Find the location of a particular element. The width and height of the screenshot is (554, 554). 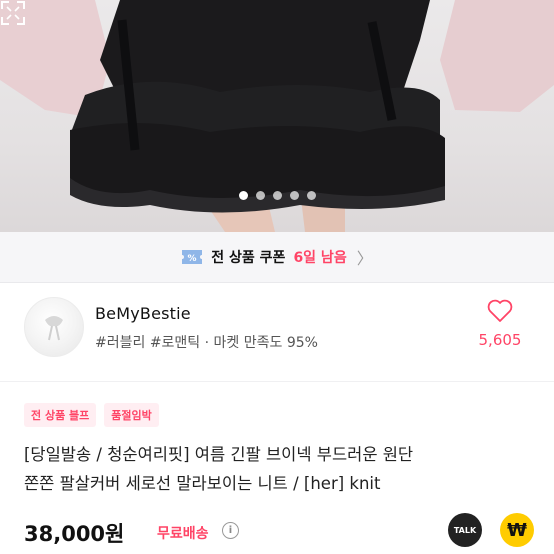

product-price: 38,000원 is located at coordinates (74, 534).